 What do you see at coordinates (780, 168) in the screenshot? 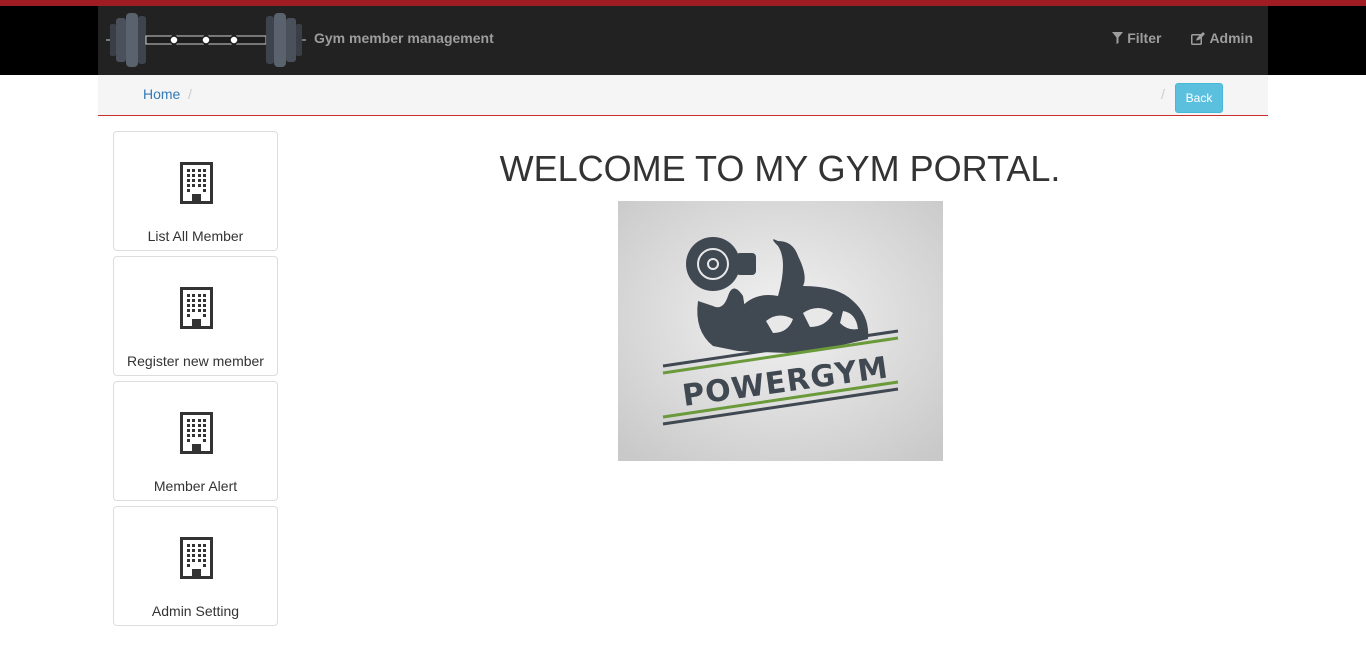
I see `page-title: WELCOME TO MY GYM PORTAL.` at bounding box center [780, 168].